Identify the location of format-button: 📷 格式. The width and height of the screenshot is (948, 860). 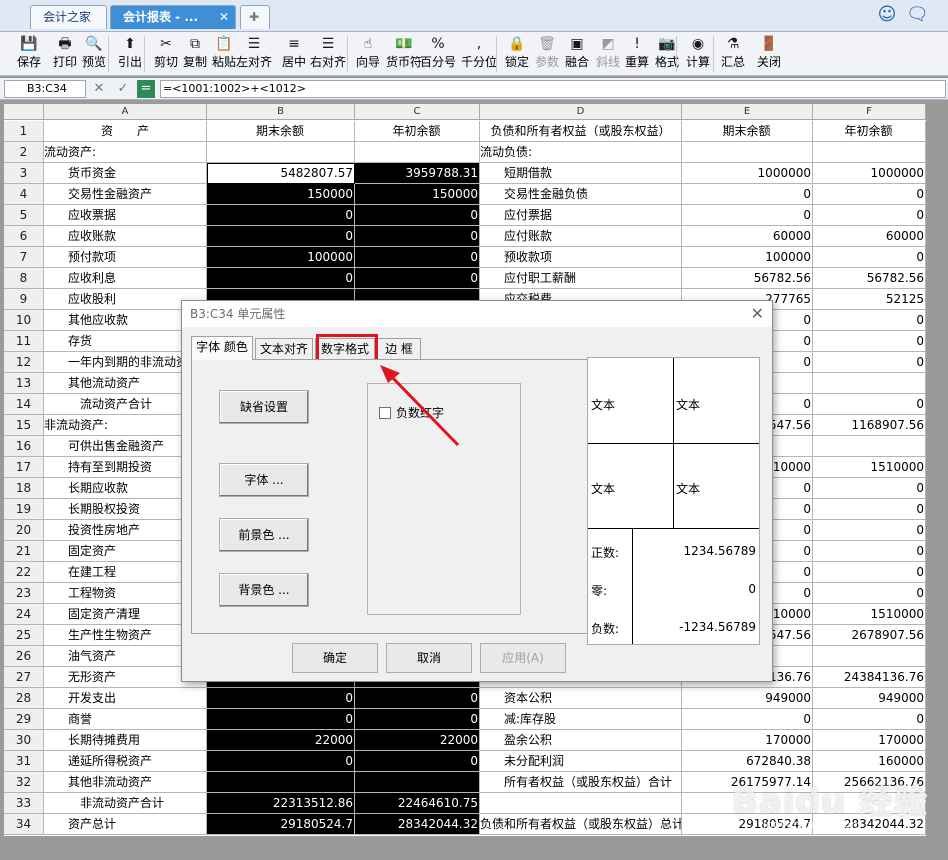
(667, 54).